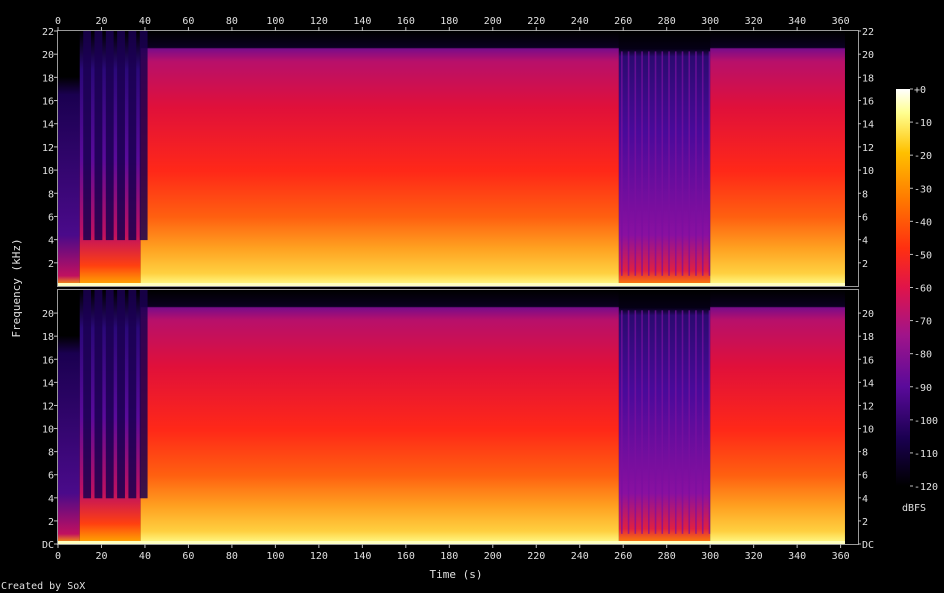 This screenshot has height=593, width=944. Describe the element at coordinates (865, 499) in the screenshot. I see `y-tick-label-right: 4` at that location.